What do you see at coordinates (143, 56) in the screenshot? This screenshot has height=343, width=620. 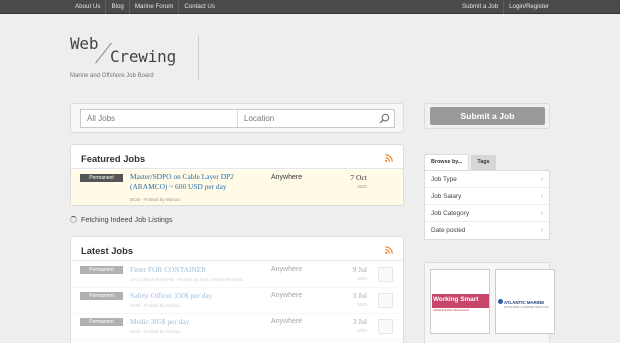 I see `logo-word-crewing: Crewing` at bounding box center [143, 56].